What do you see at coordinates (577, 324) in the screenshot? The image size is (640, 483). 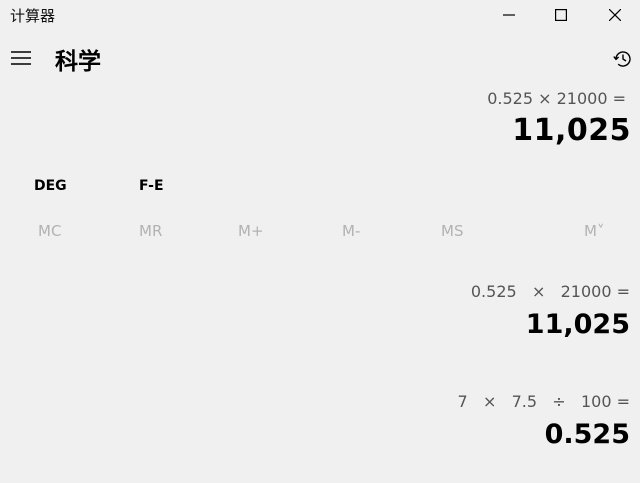 I see `history-result: 11,025` at bounding box center [577, 324].